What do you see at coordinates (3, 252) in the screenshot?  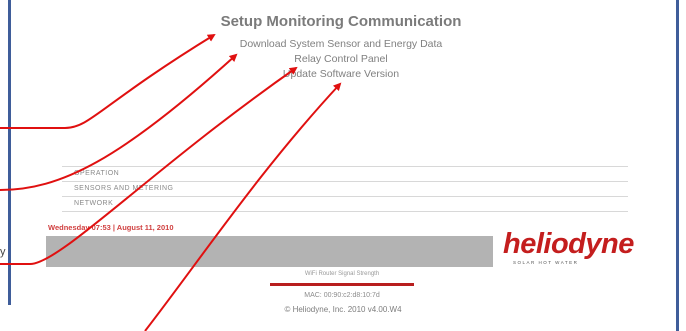 I see `cropped-side-text: y` at bounding box center [3, 252].